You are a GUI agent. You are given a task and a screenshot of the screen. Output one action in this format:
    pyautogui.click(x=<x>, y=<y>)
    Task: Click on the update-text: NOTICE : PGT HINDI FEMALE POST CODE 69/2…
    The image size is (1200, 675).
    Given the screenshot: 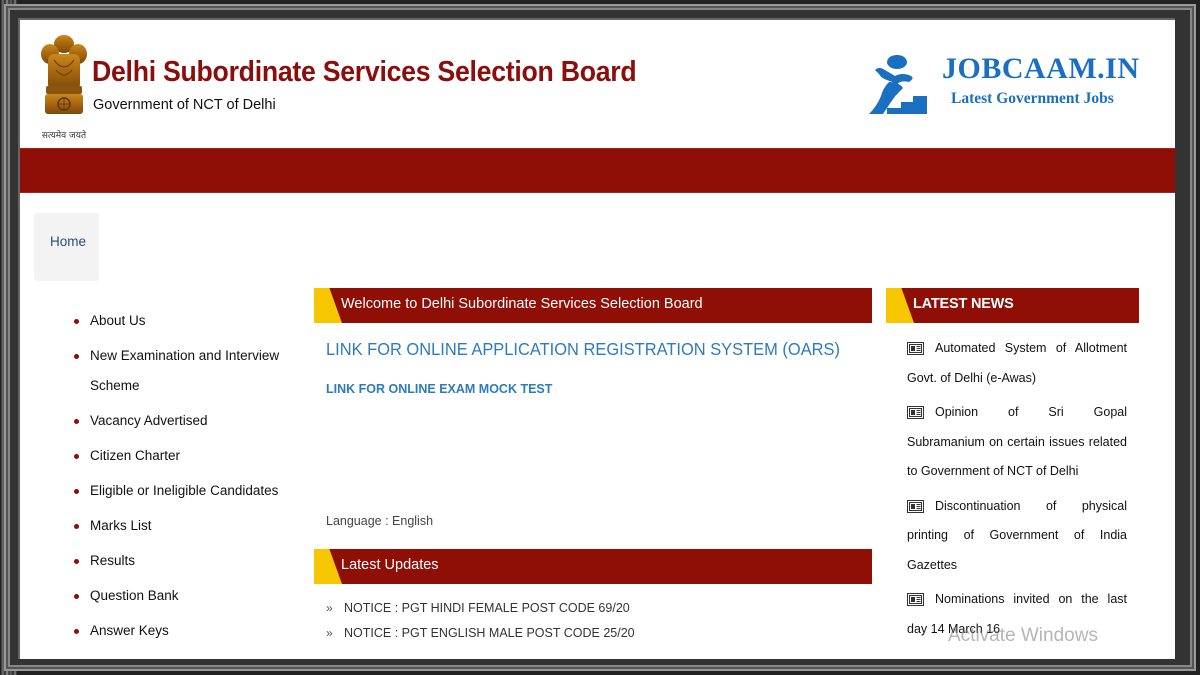 What is the action you would take?
    pyautogui.click(x=487, y=608)
    